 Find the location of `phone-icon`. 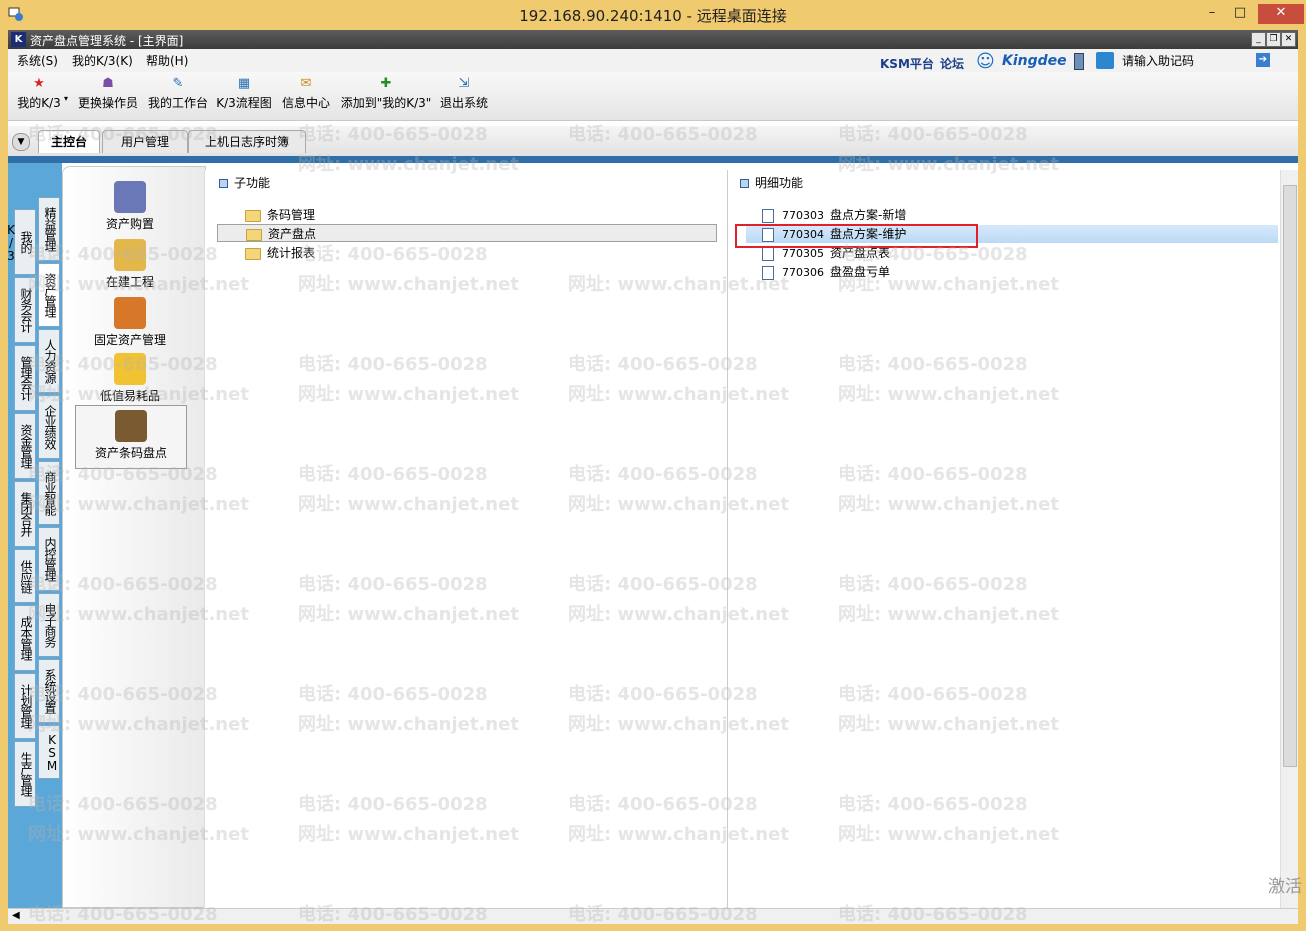

phone-icon is located at coordinates (1079, 61).